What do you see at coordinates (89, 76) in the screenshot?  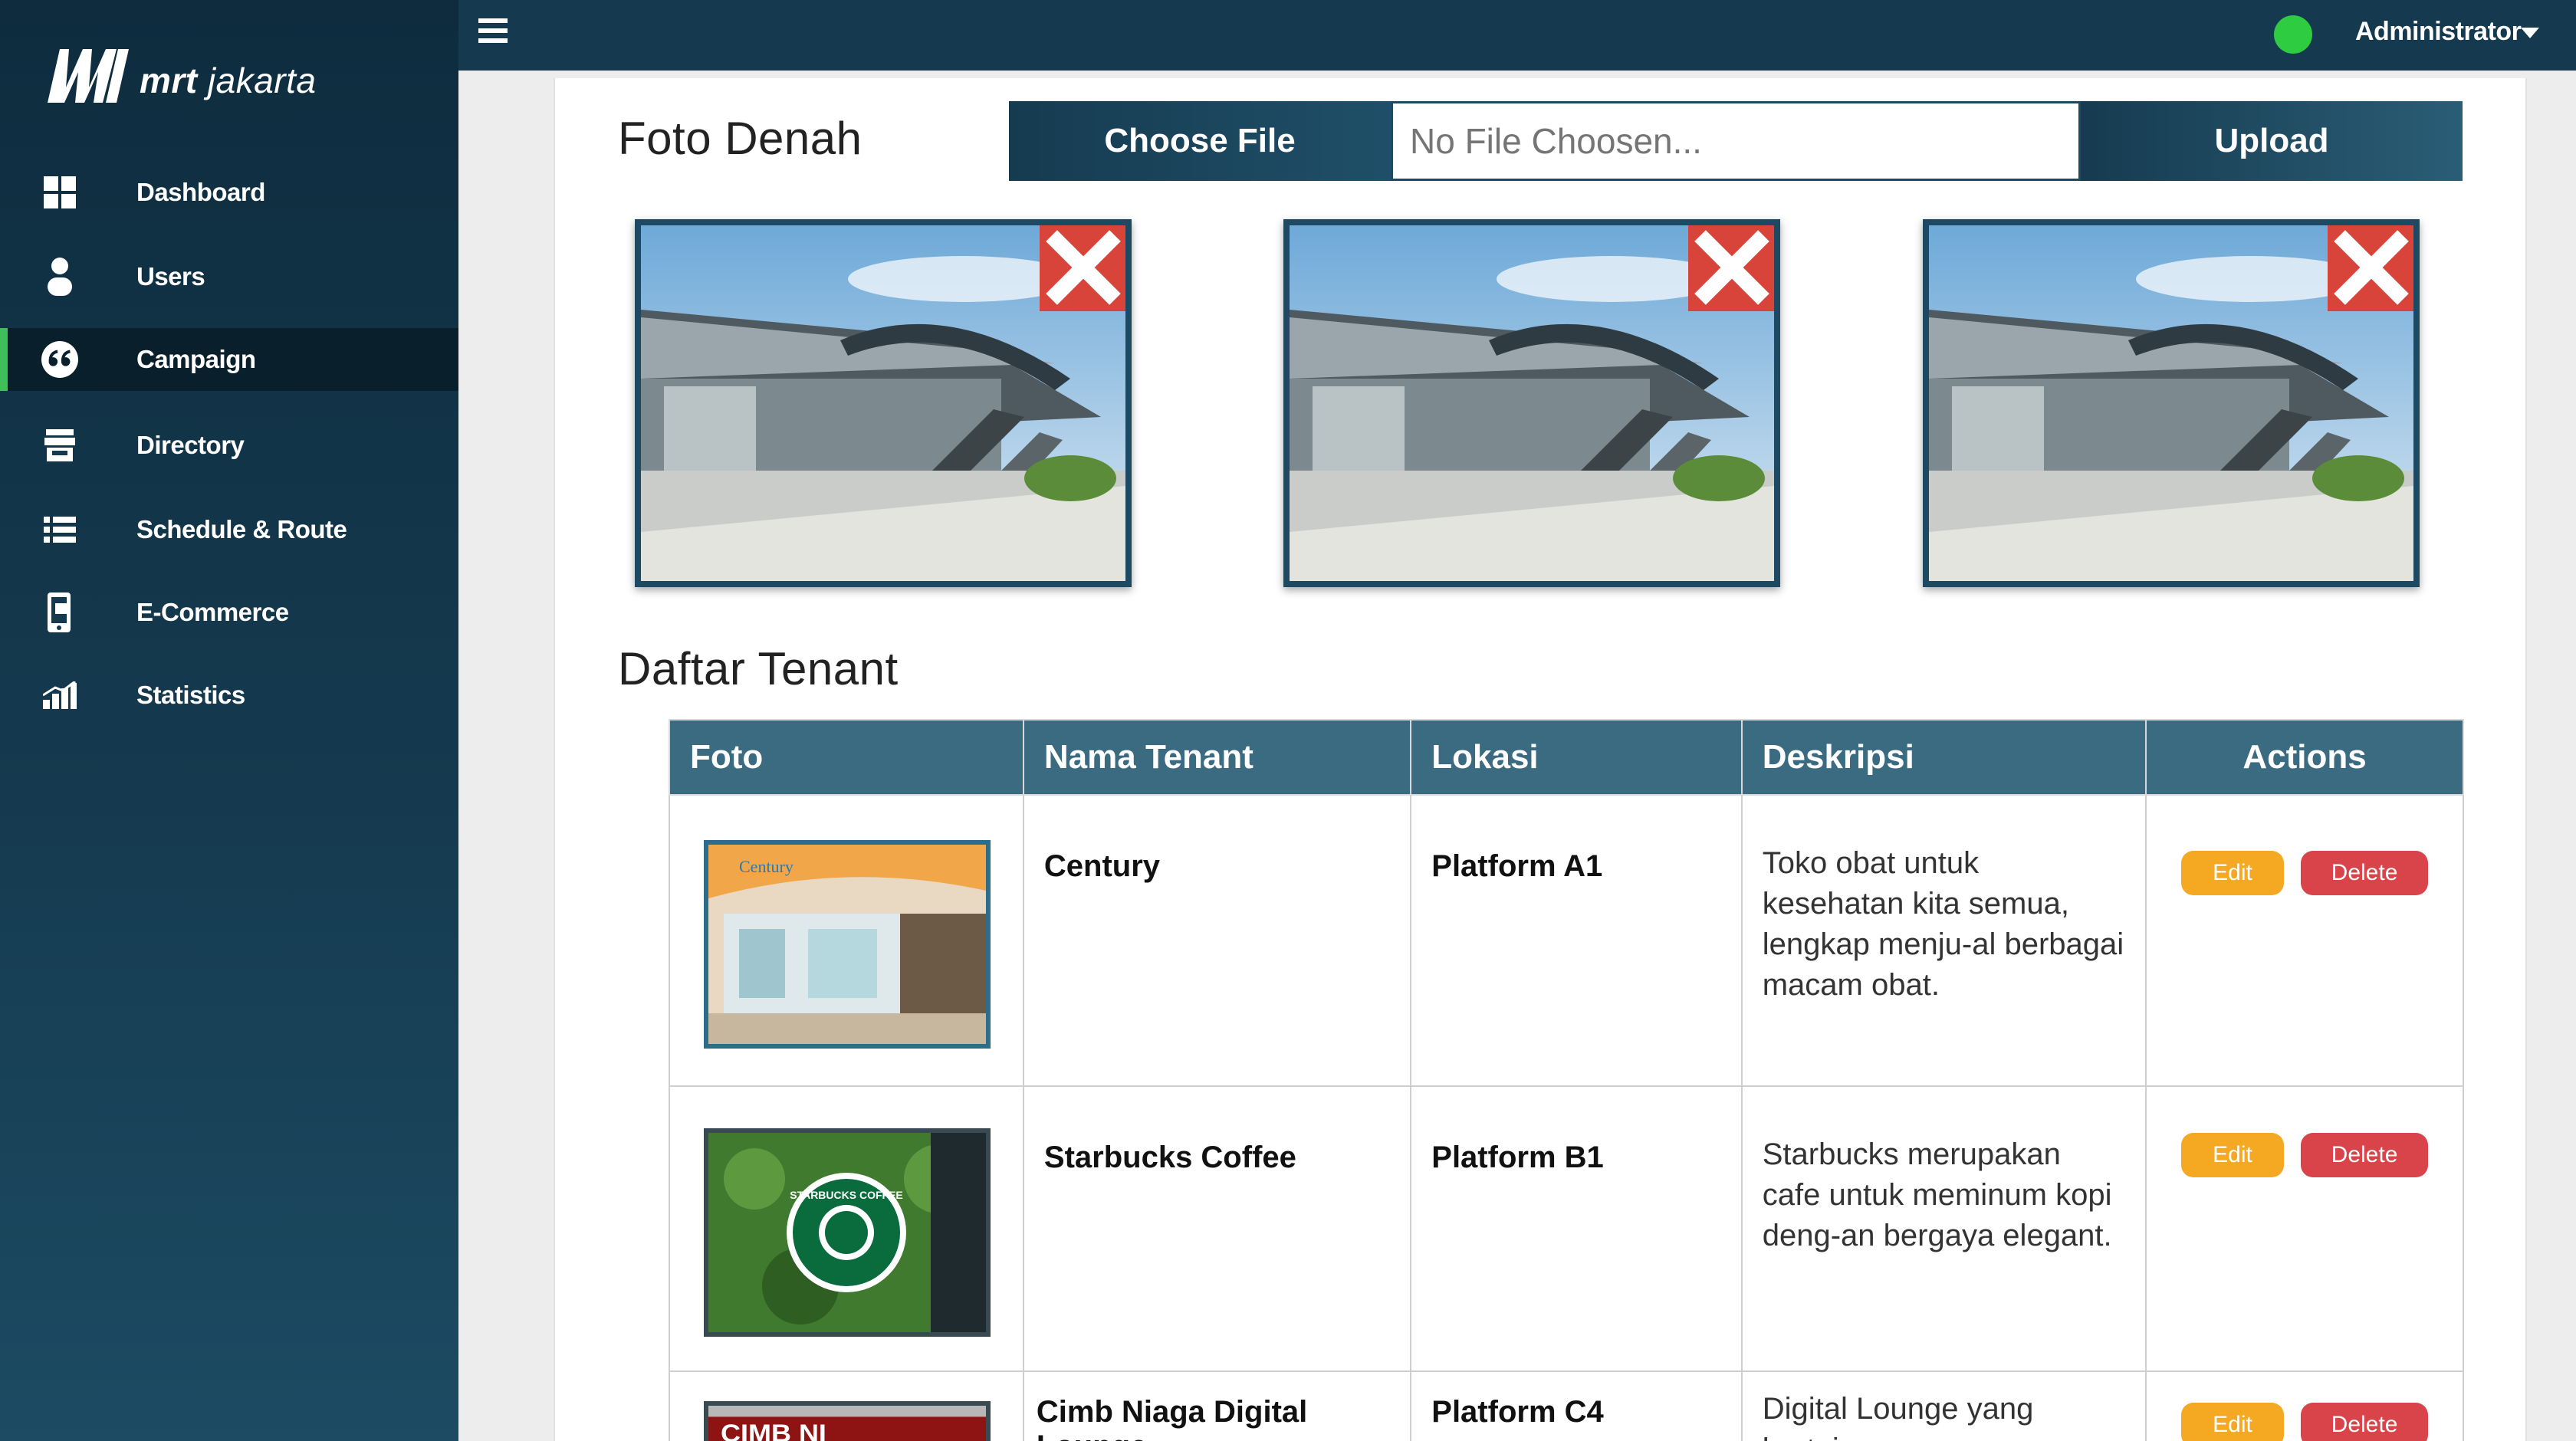 I see `mrt-logo-icon` at bounding box center [89, 76].